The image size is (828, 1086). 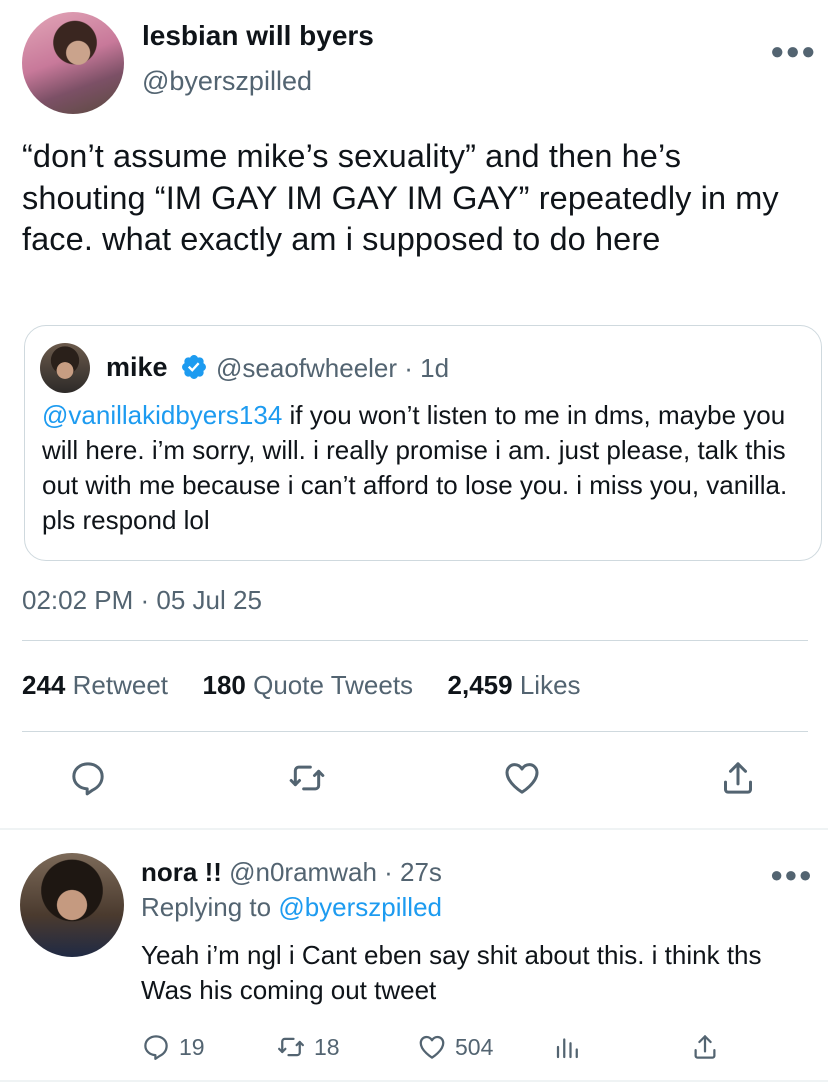 I want to click on reply-author-meta: @n0ramwah · 27s, so click(x=332, y=872).